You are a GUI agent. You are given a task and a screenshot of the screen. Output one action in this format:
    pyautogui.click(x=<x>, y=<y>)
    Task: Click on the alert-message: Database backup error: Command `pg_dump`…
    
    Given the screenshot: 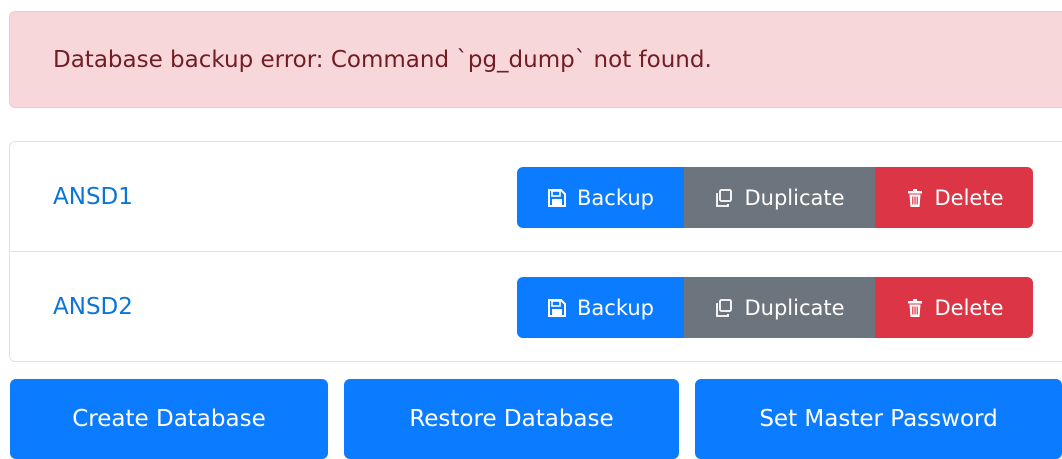 What is the action you would take?
    pyautogui.click(x=382, y=59)
    